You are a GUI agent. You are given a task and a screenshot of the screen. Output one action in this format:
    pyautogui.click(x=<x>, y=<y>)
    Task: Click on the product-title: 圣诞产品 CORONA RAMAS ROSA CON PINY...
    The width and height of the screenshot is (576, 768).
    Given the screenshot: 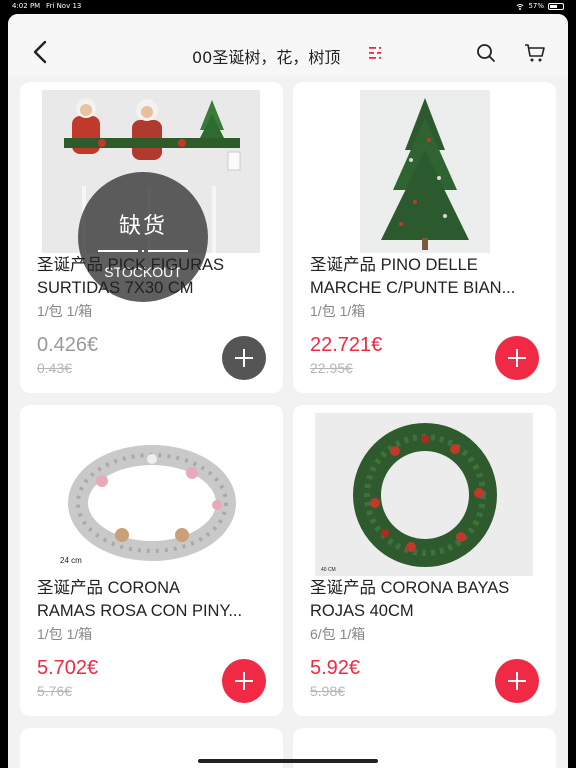 What is the action you would take?
    pyautogui.click(x=140, y=599)
    